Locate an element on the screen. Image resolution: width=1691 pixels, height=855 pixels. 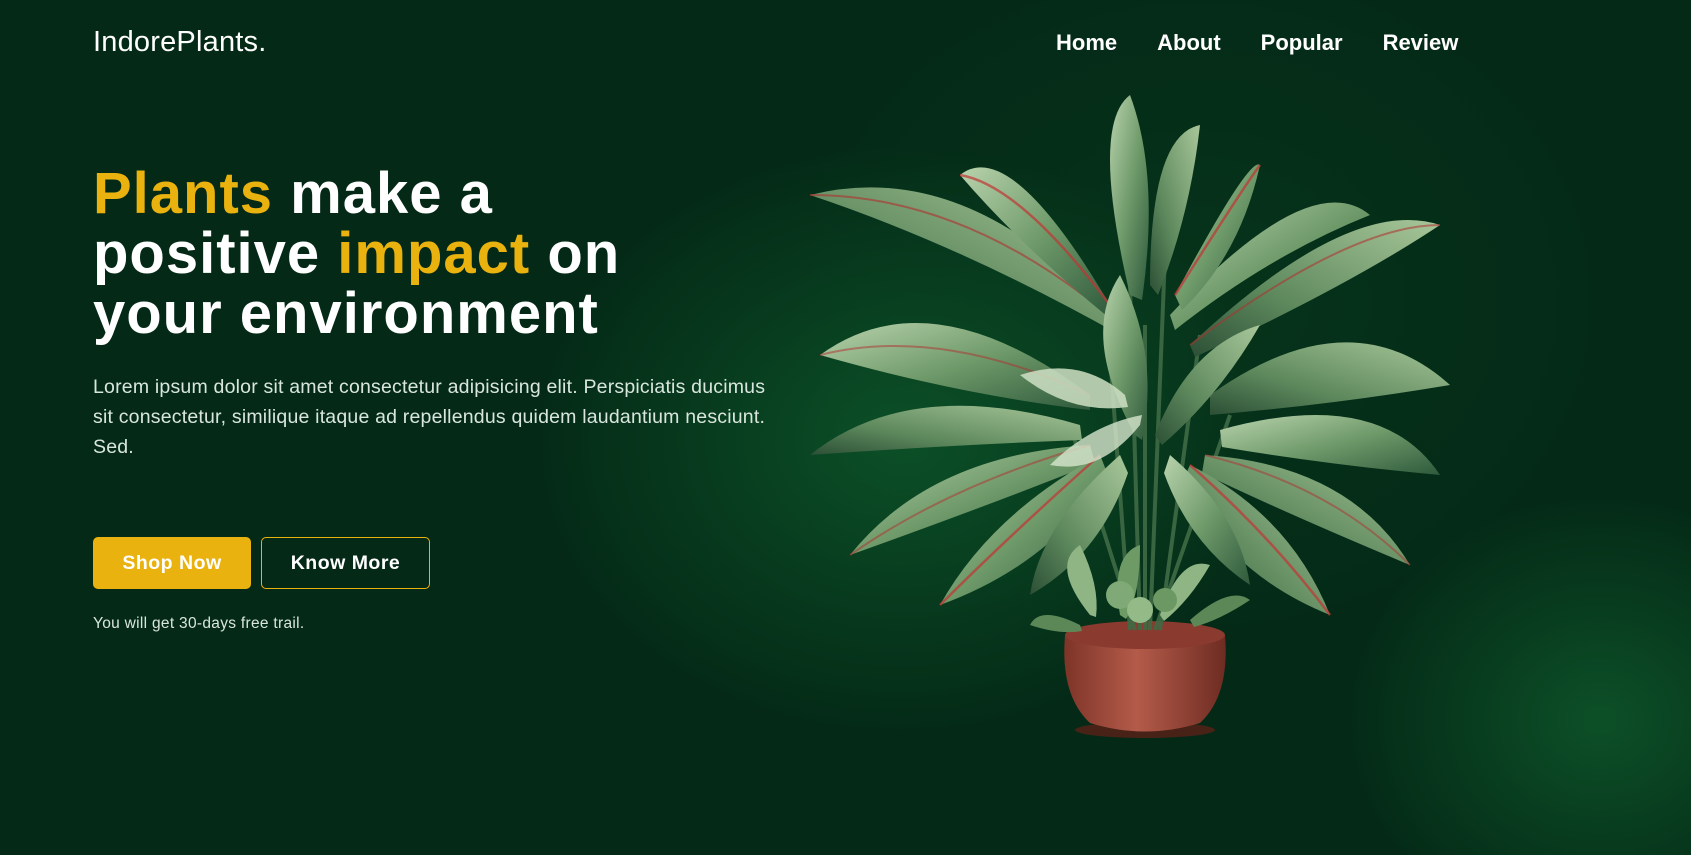
nav-popular-link: Popular is located at coordinates (1302, 43).